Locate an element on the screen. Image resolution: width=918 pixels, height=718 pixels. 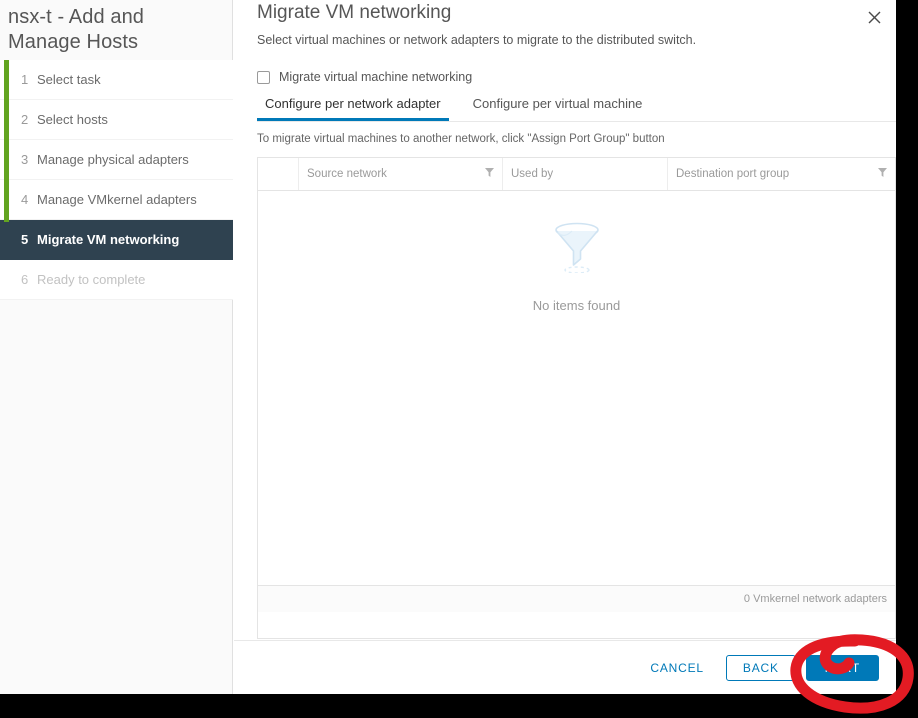
sidebar-step-6: 6 Ready to complete is located at coordinates (116, 280).